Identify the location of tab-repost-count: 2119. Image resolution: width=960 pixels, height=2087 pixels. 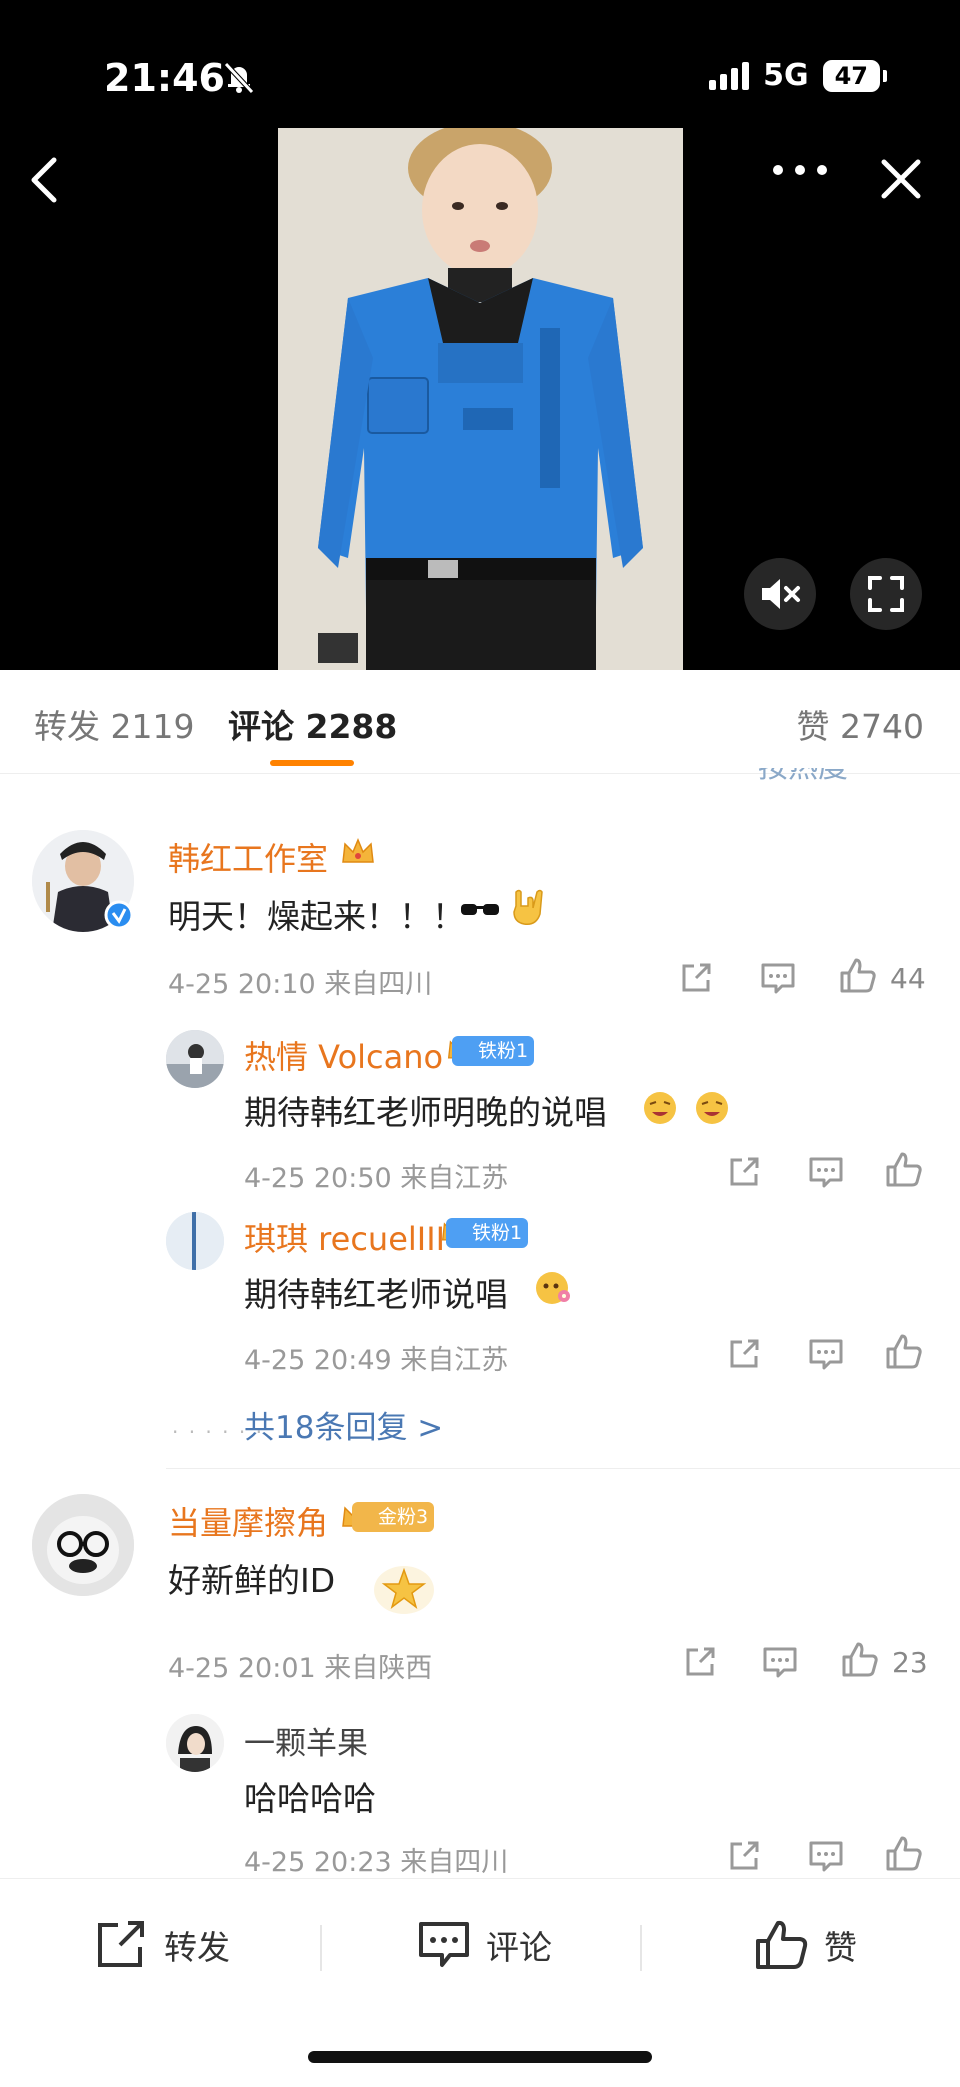
(152, 726).